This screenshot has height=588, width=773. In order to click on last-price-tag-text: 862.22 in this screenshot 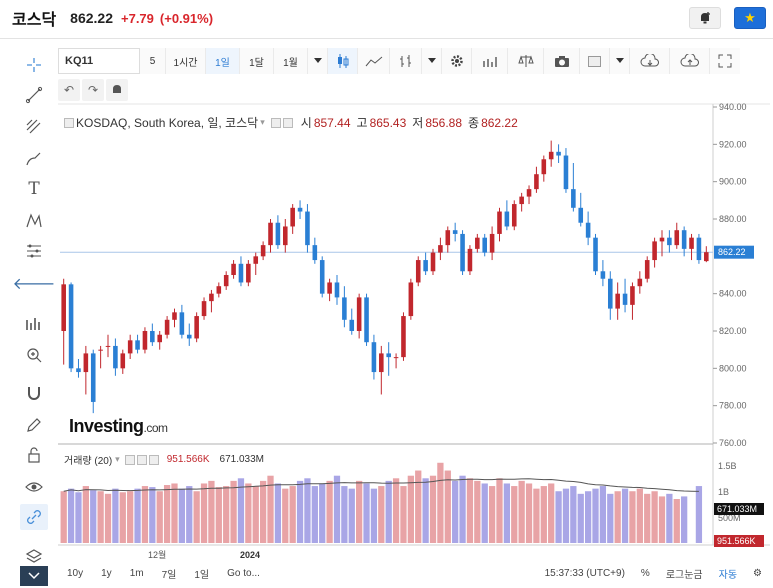, I will do `click(732, 252)`.